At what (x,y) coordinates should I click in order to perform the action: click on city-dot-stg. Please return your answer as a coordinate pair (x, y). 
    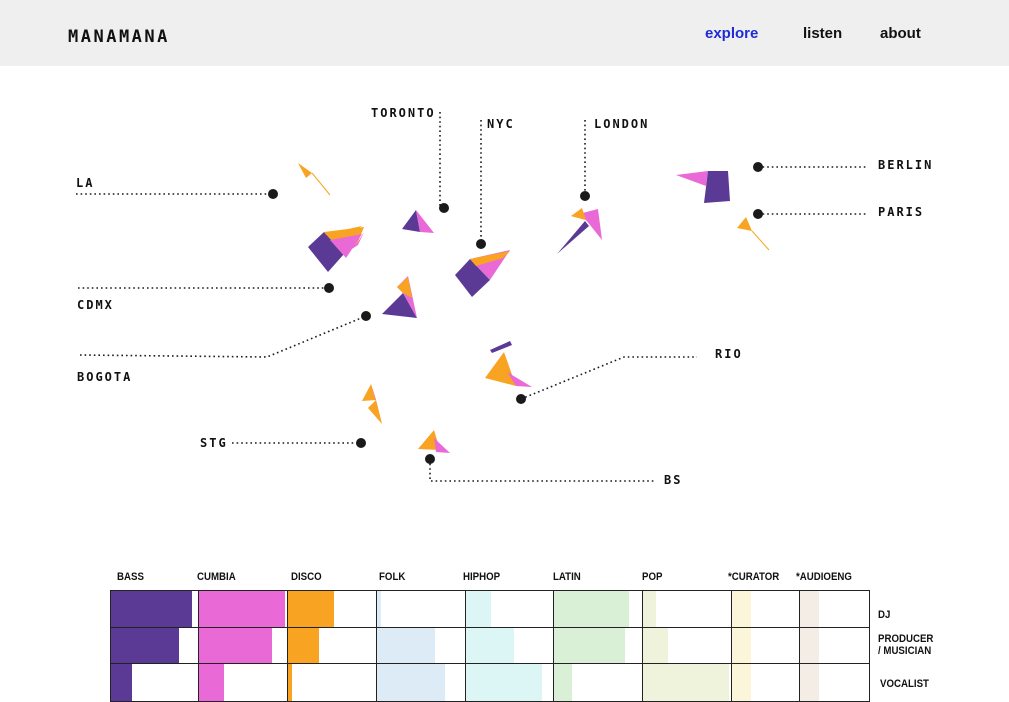
    Looking at the image, I should click on (361, 443).